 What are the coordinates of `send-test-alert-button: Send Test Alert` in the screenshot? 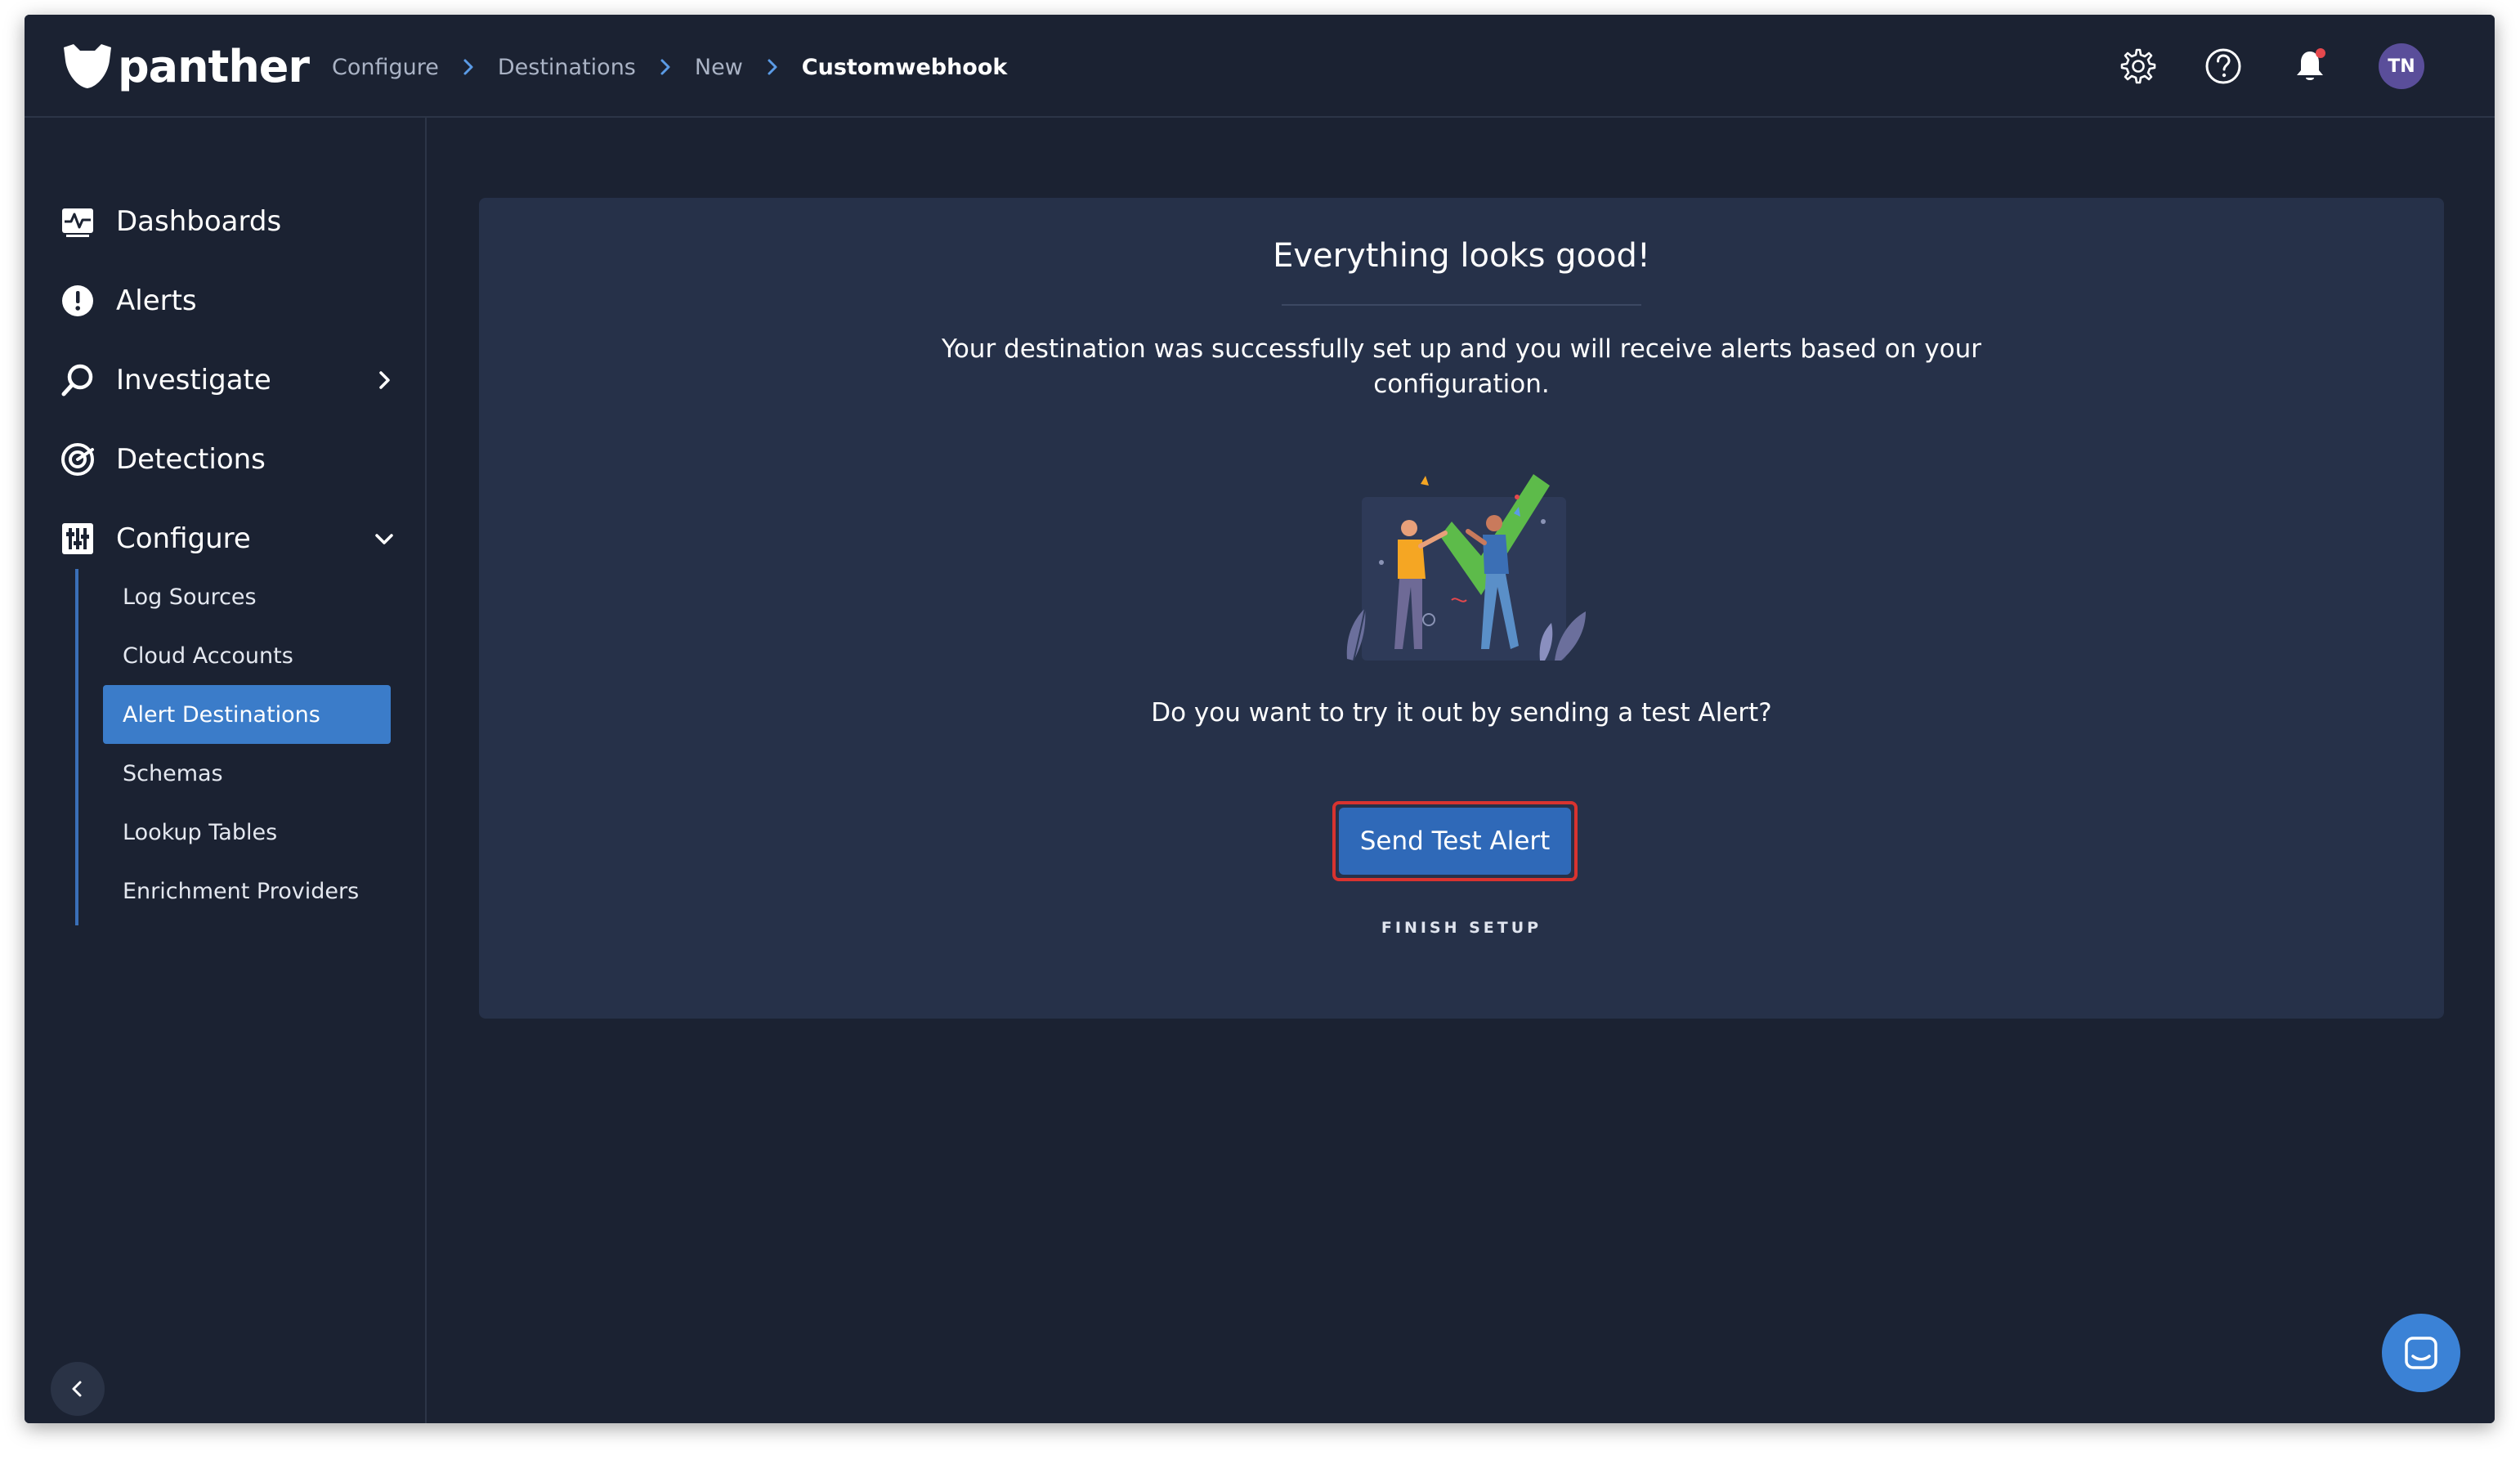 It's located at (1455, 841).